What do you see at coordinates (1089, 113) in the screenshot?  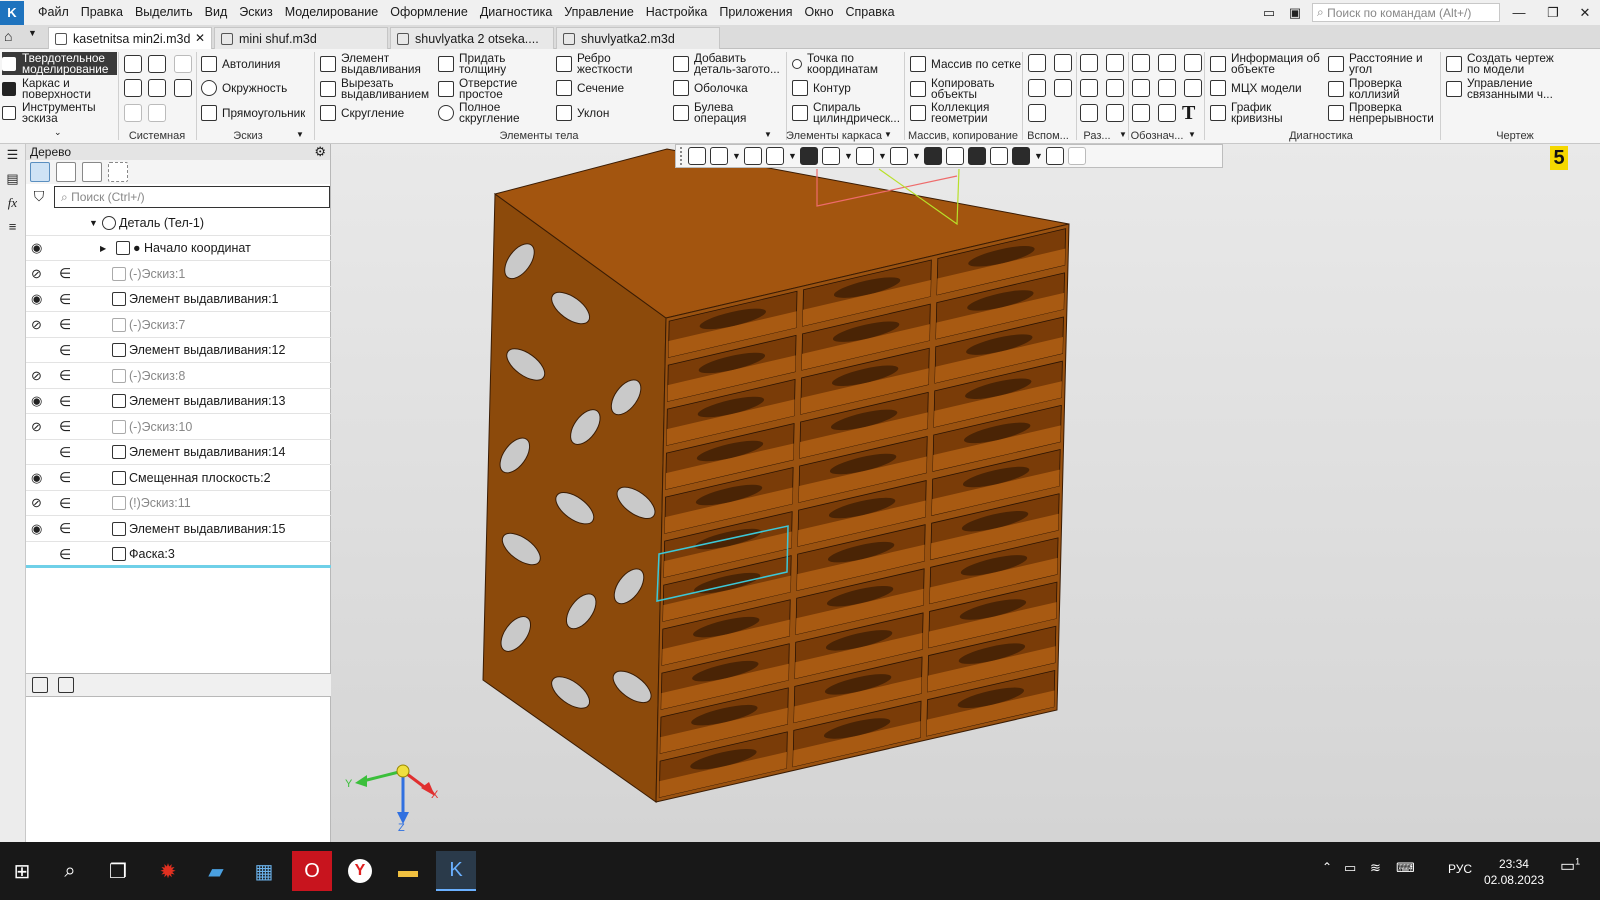 I see `dim-auto-icon` at bounding box center [1089, 113].